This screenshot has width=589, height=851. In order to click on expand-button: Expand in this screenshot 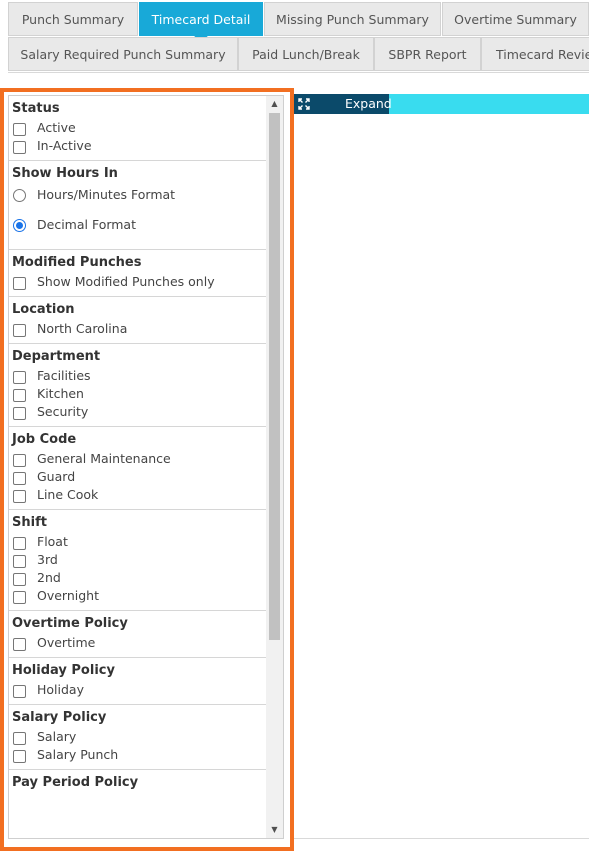, I will do `click(343, 104)`.